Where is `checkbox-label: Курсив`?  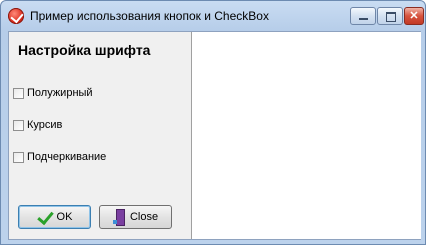
checkbox-label: Курсив is located at coordinates (45, 125).